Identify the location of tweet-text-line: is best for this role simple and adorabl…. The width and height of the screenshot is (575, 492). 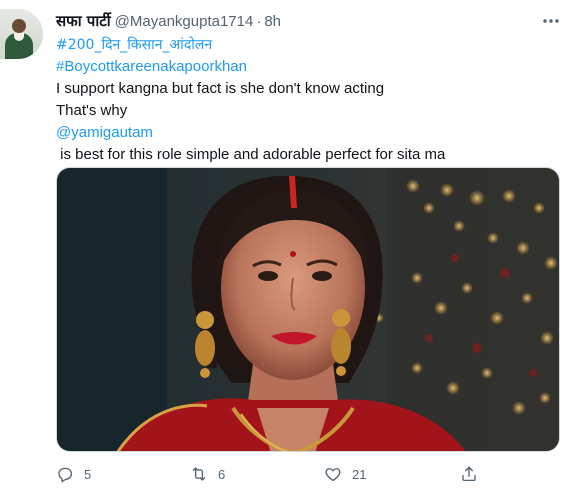
(251, 154).